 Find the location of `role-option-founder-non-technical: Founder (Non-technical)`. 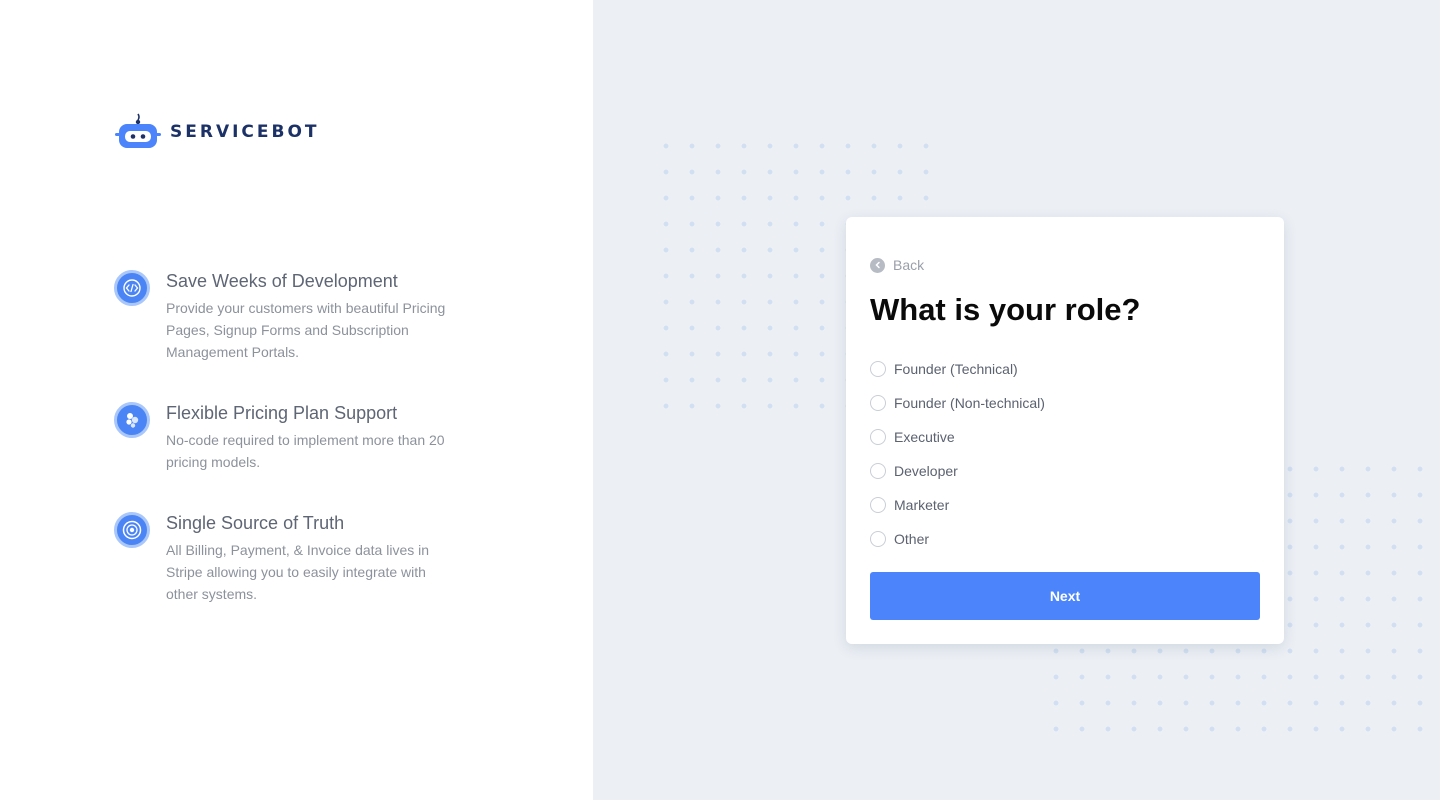

role-option-founder-non-technical: Founder (Non-technical) is located at coordinates (957, 403).